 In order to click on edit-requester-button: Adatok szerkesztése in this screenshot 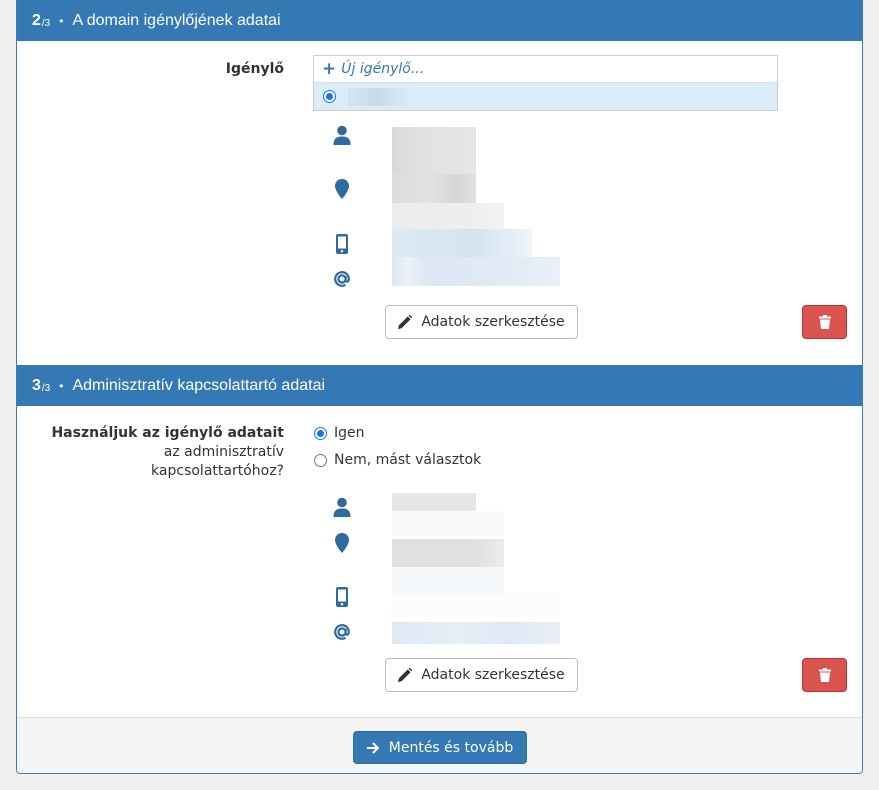, I will do `click(481, 322)`.